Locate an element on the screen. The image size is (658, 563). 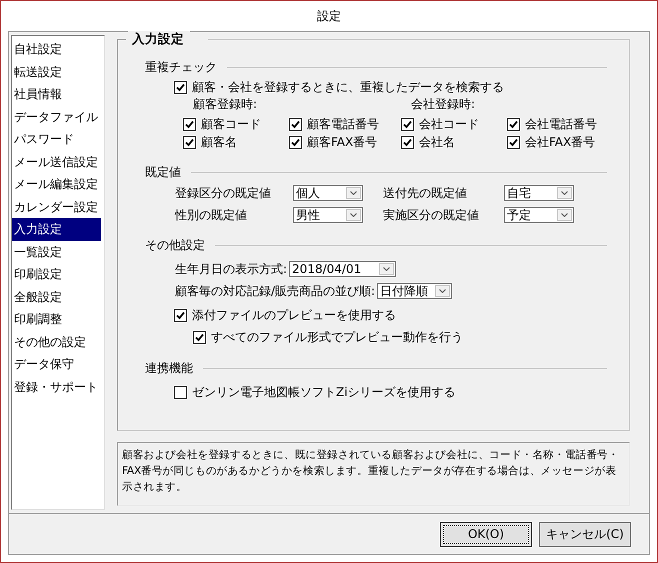
field-label: 送付先の既定値 is located at coordinates (425, 193).